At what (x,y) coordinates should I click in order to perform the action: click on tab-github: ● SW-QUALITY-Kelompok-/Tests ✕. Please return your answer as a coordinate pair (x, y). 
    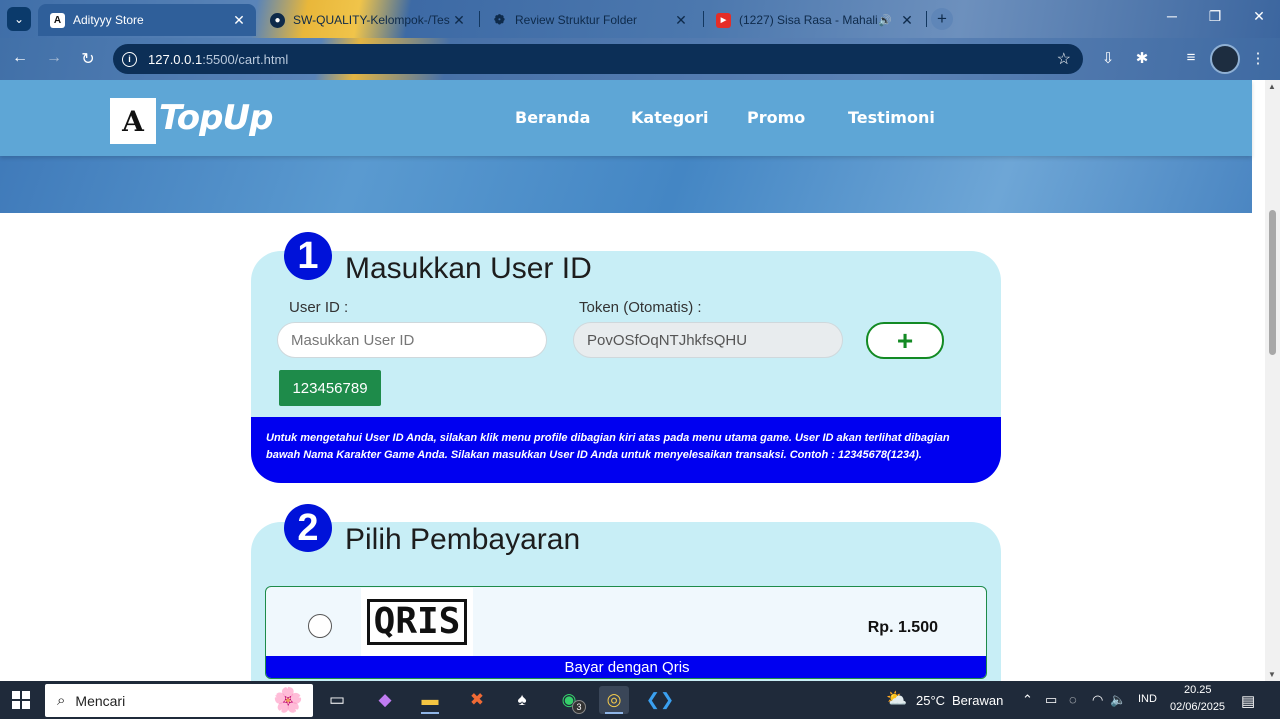
    Looking at the image, I should click on (367, 20).